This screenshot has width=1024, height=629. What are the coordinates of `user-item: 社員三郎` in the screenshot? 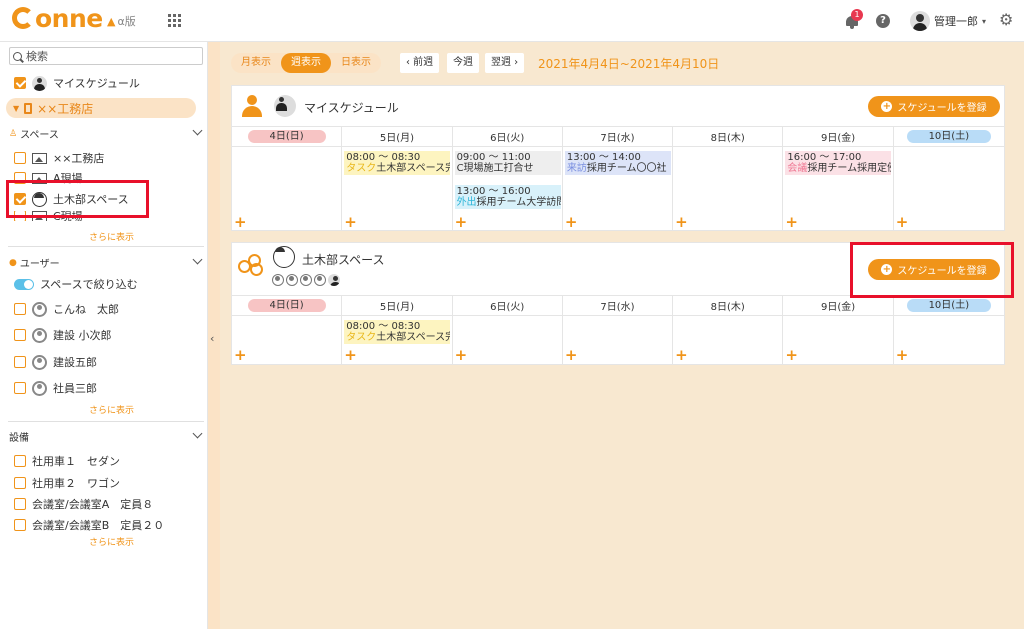 It's located at (55, 388).